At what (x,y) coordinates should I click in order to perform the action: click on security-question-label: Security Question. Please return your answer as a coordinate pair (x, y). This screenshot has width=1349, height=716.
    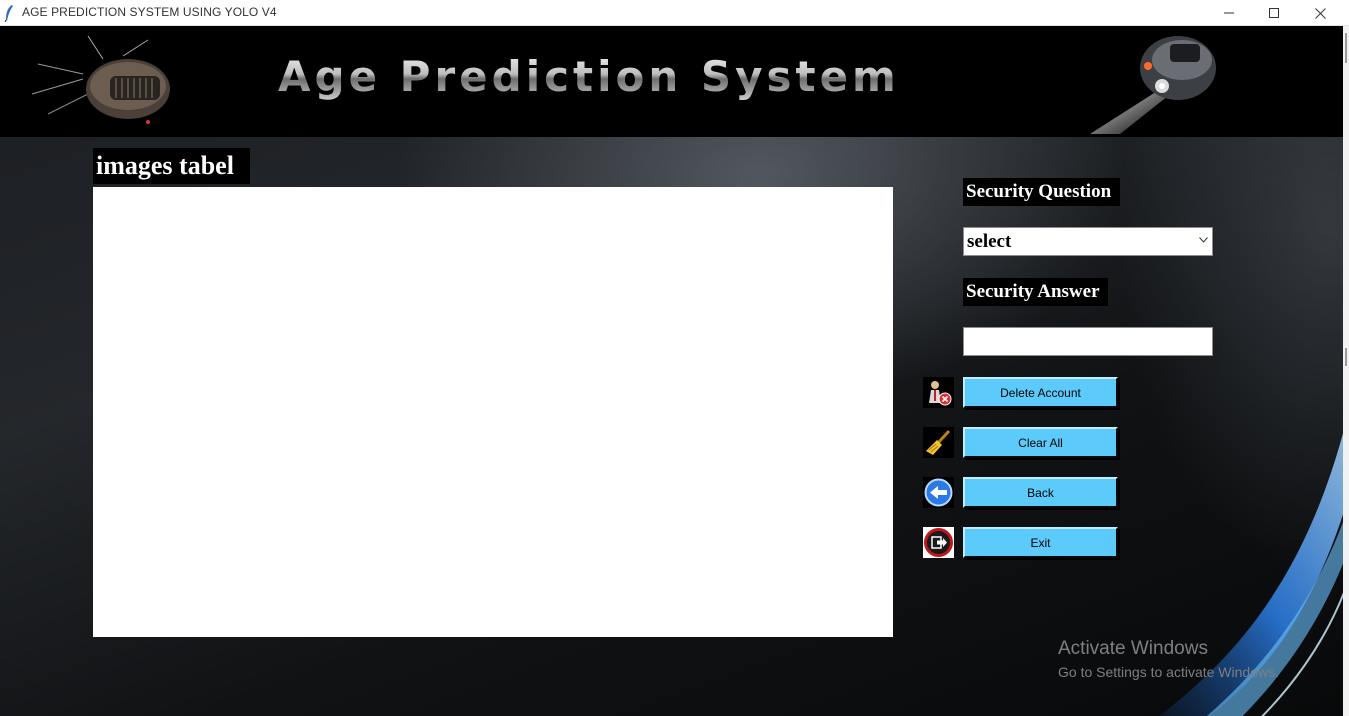
    Looking at the image, I should click on (1041, 192).